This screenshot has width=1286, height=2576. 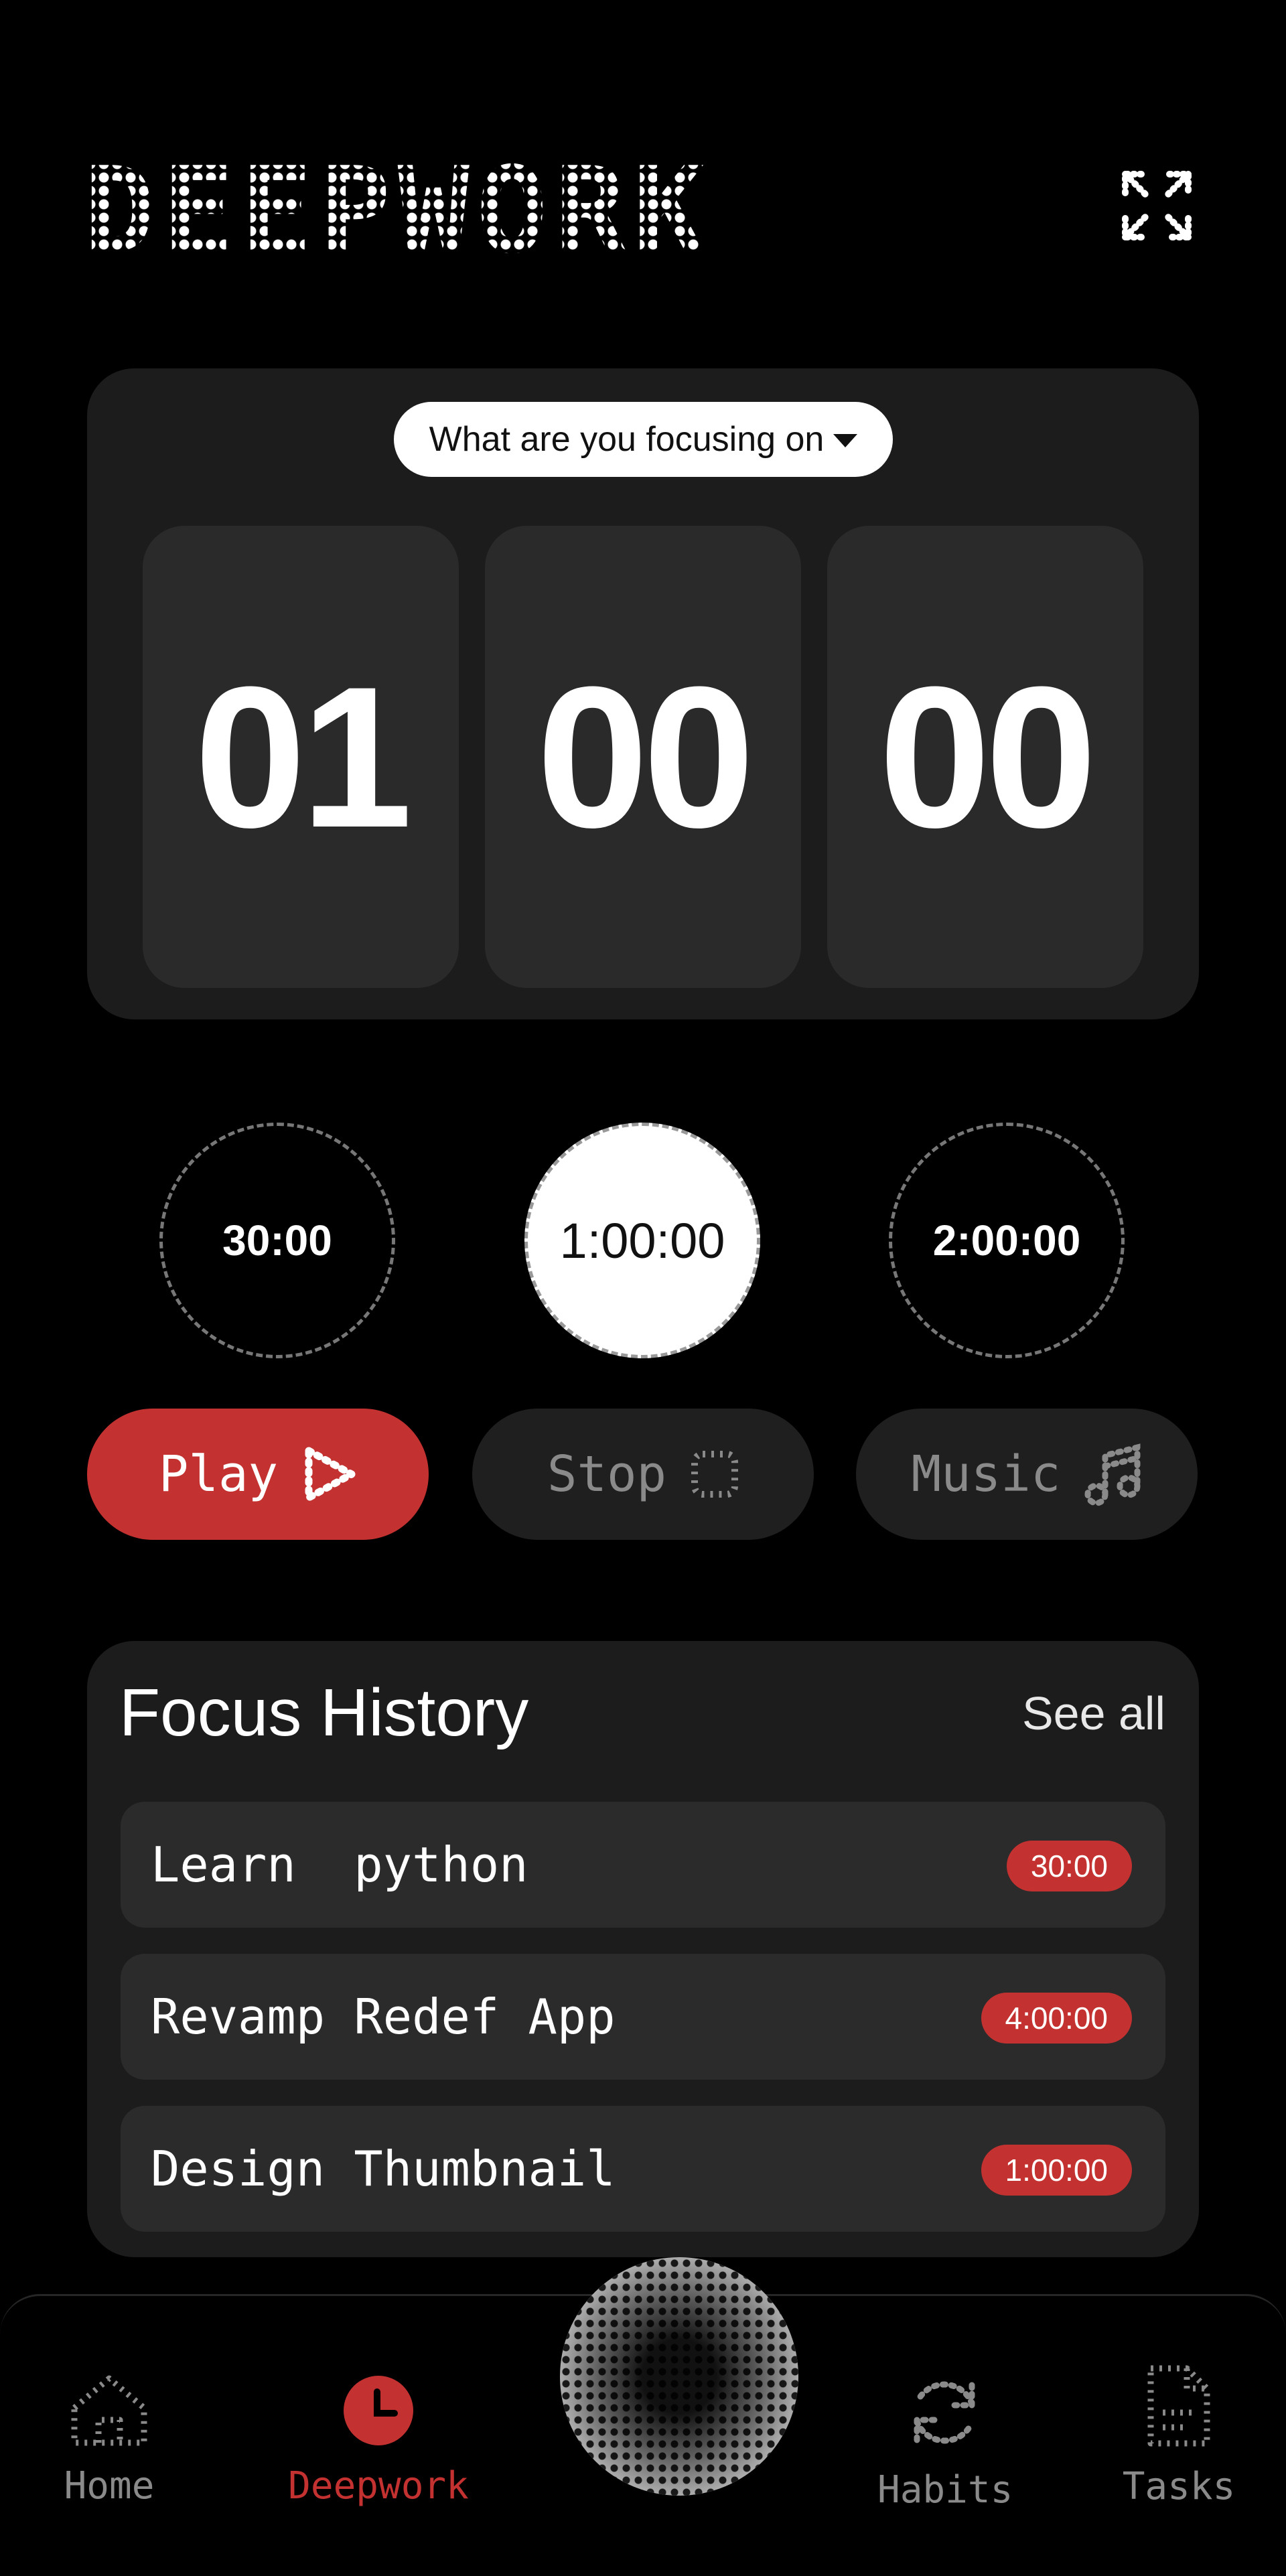 I want to click on preset-label: 1:00:00, so click(x=642, y=1240).